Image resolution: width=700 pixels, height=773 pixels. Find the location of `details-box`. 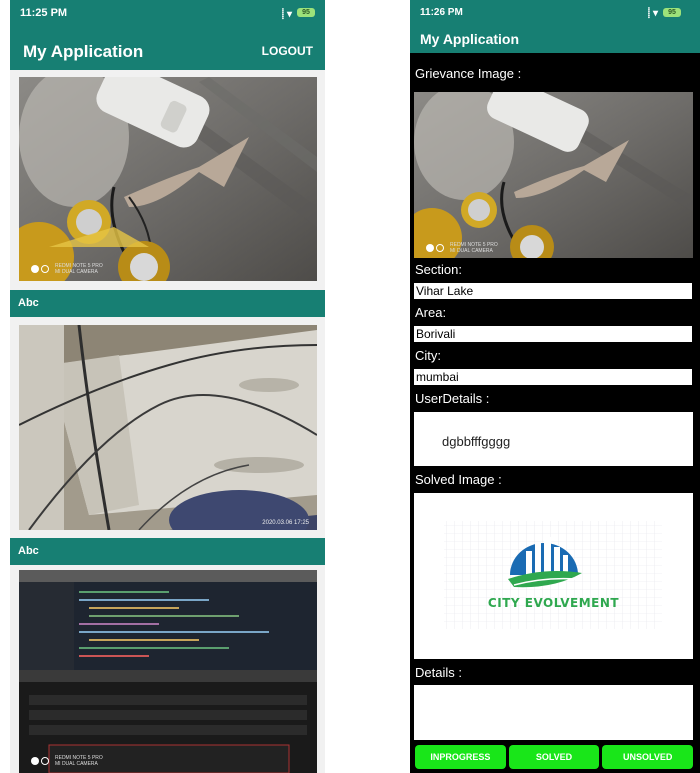

details-box is located at coordinates (553, 712).